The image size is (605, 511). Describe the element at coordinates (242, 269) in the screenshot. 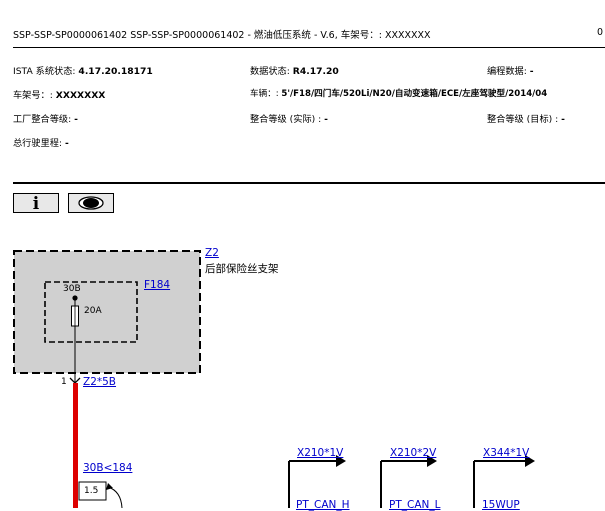

I see `z2-description: 后部保险丝支架` at that location.